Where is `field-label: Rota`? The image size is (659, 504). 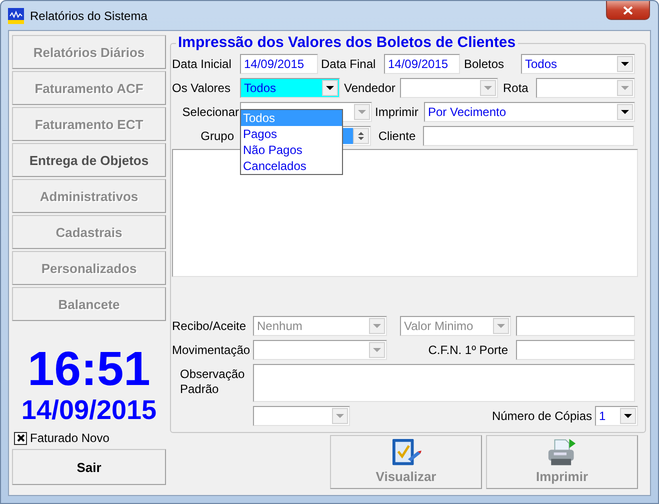 field-label: Rota is located at coordinates (516, 87).